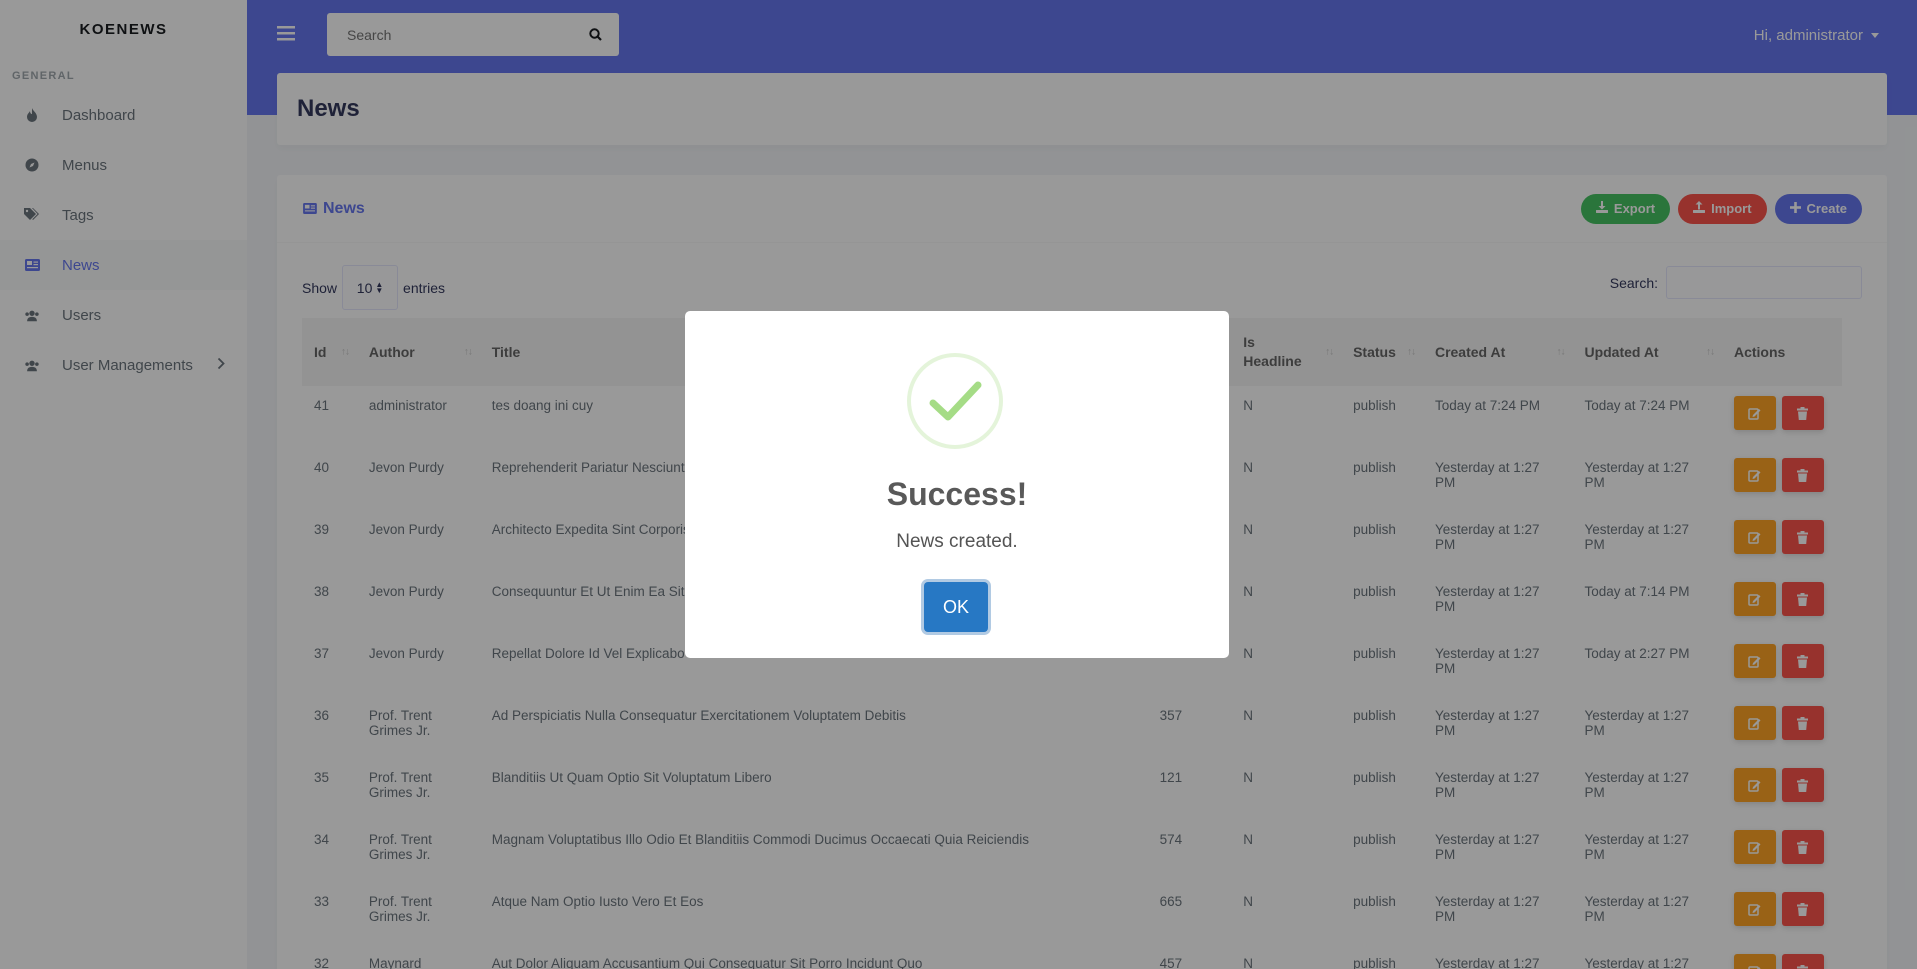 Image resolution: width=1917 pixels, height=969 pixels. I want to click on dialog-title: Success!, so click(957, 494).